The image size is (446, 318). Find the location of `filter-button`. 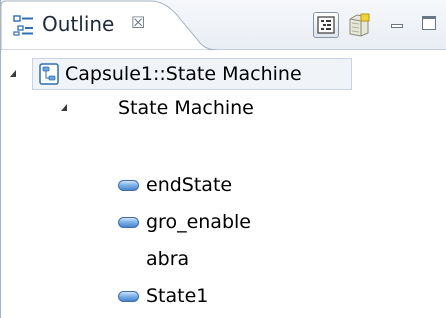

filter-button is located at coordinates (358, 25).